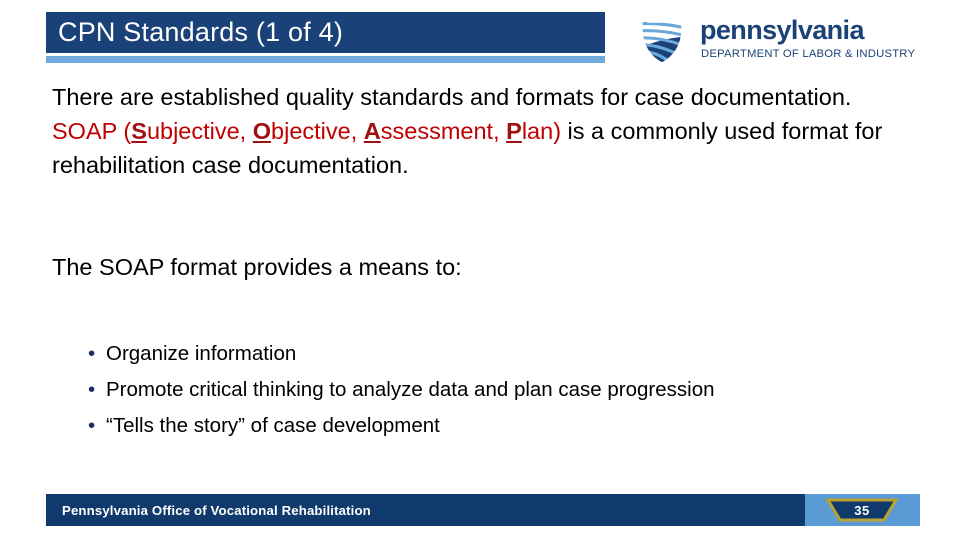 The width and height of the screenshot is (960, 540). I want to click on means-heading: The SOAP format provides a means to:, so click(257, 267).